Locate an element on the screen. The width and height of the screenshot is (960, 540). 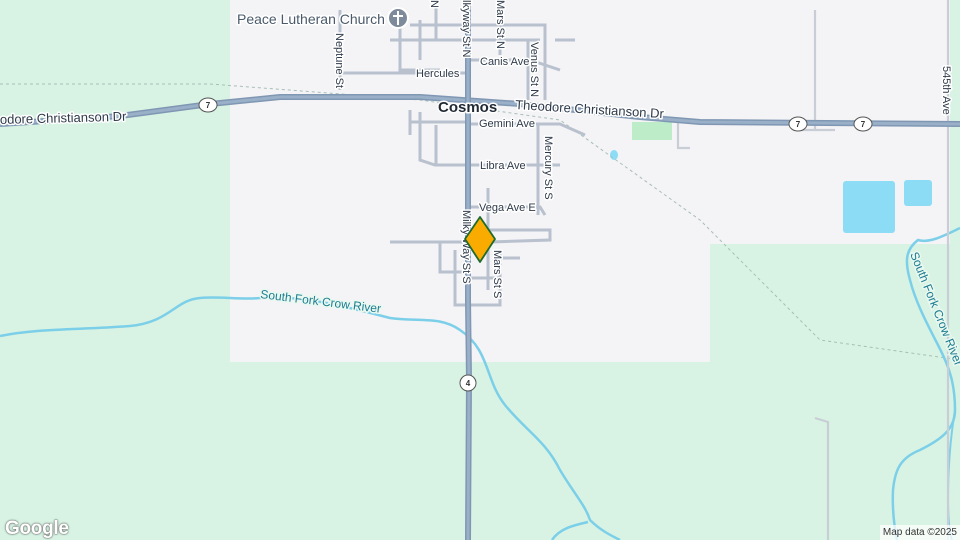
label-gemini-ave: Gemini Ave is located at coordinates (507, 124).